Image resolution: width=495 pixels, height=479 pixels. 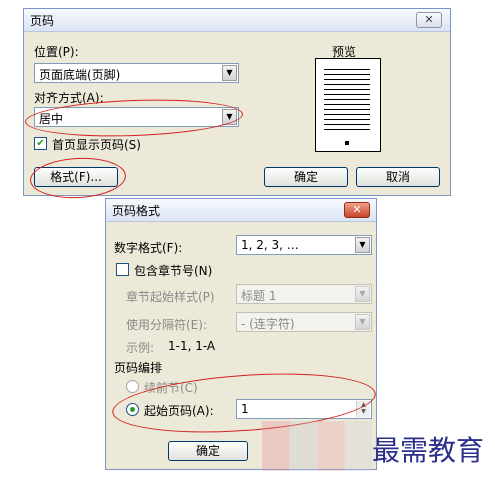 What do you see at coordinates (136, 211) in the screenshot?
I see `dialog-title: 页码格式` at bounding box center [136, 211].